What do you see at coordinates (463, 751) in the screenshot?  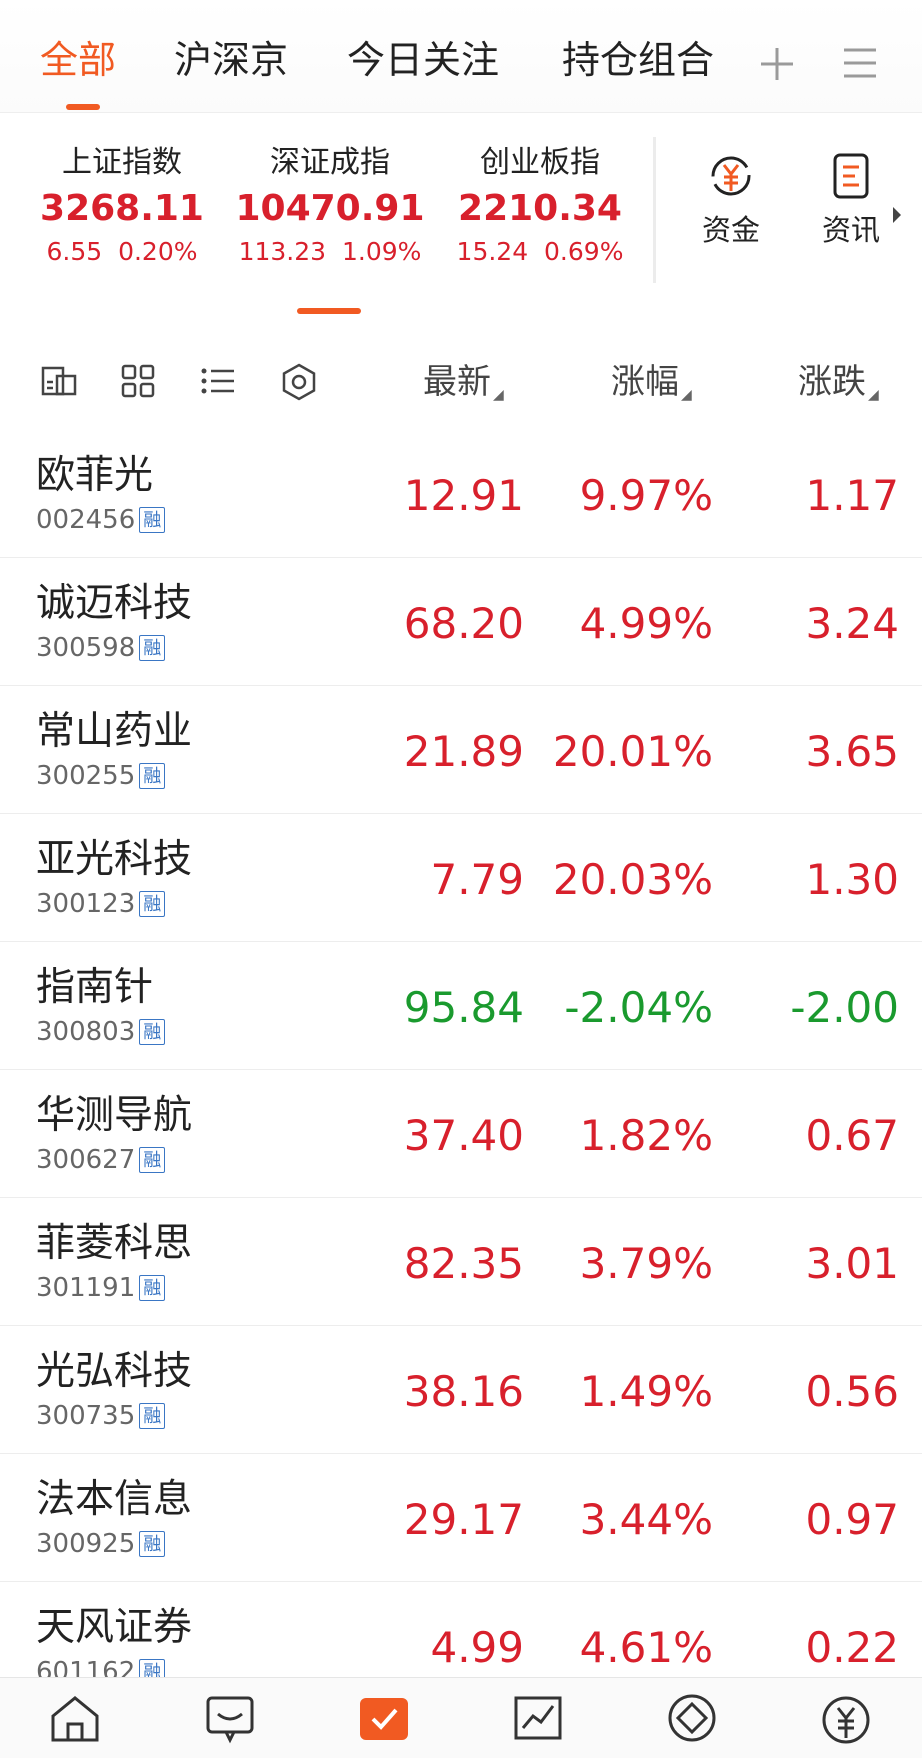 I see `stock-last-price: 21.89` at bounding box center [463, 751].